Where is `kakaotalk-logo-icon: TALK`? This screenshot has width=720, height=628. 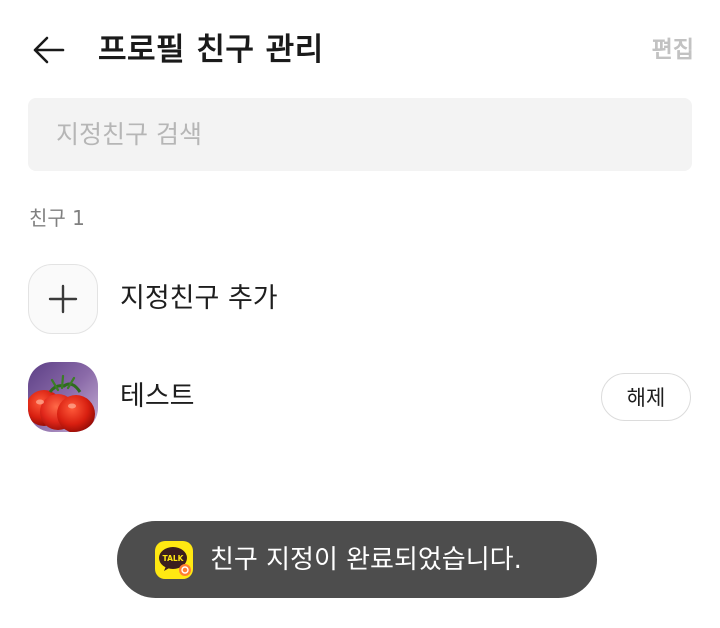 kakaotalk-logo-icon: TALK is located at coordinates (174, 560).